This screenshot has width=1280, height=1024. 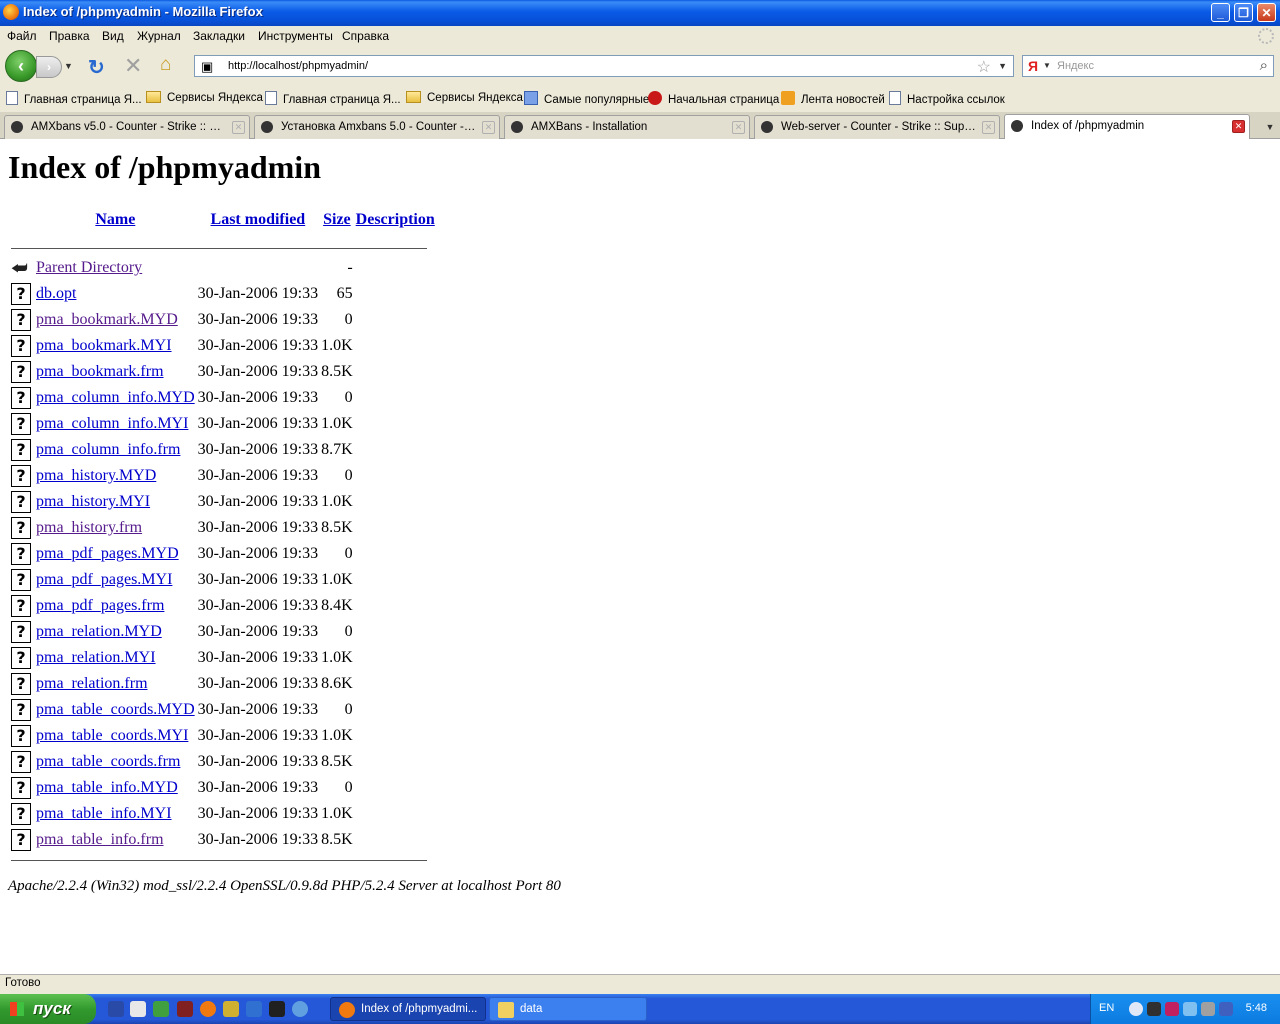 I want to click on file-row: ? pma_history.MYD 30-Jan-2006 19:33 0, so click(x=223, y=476).